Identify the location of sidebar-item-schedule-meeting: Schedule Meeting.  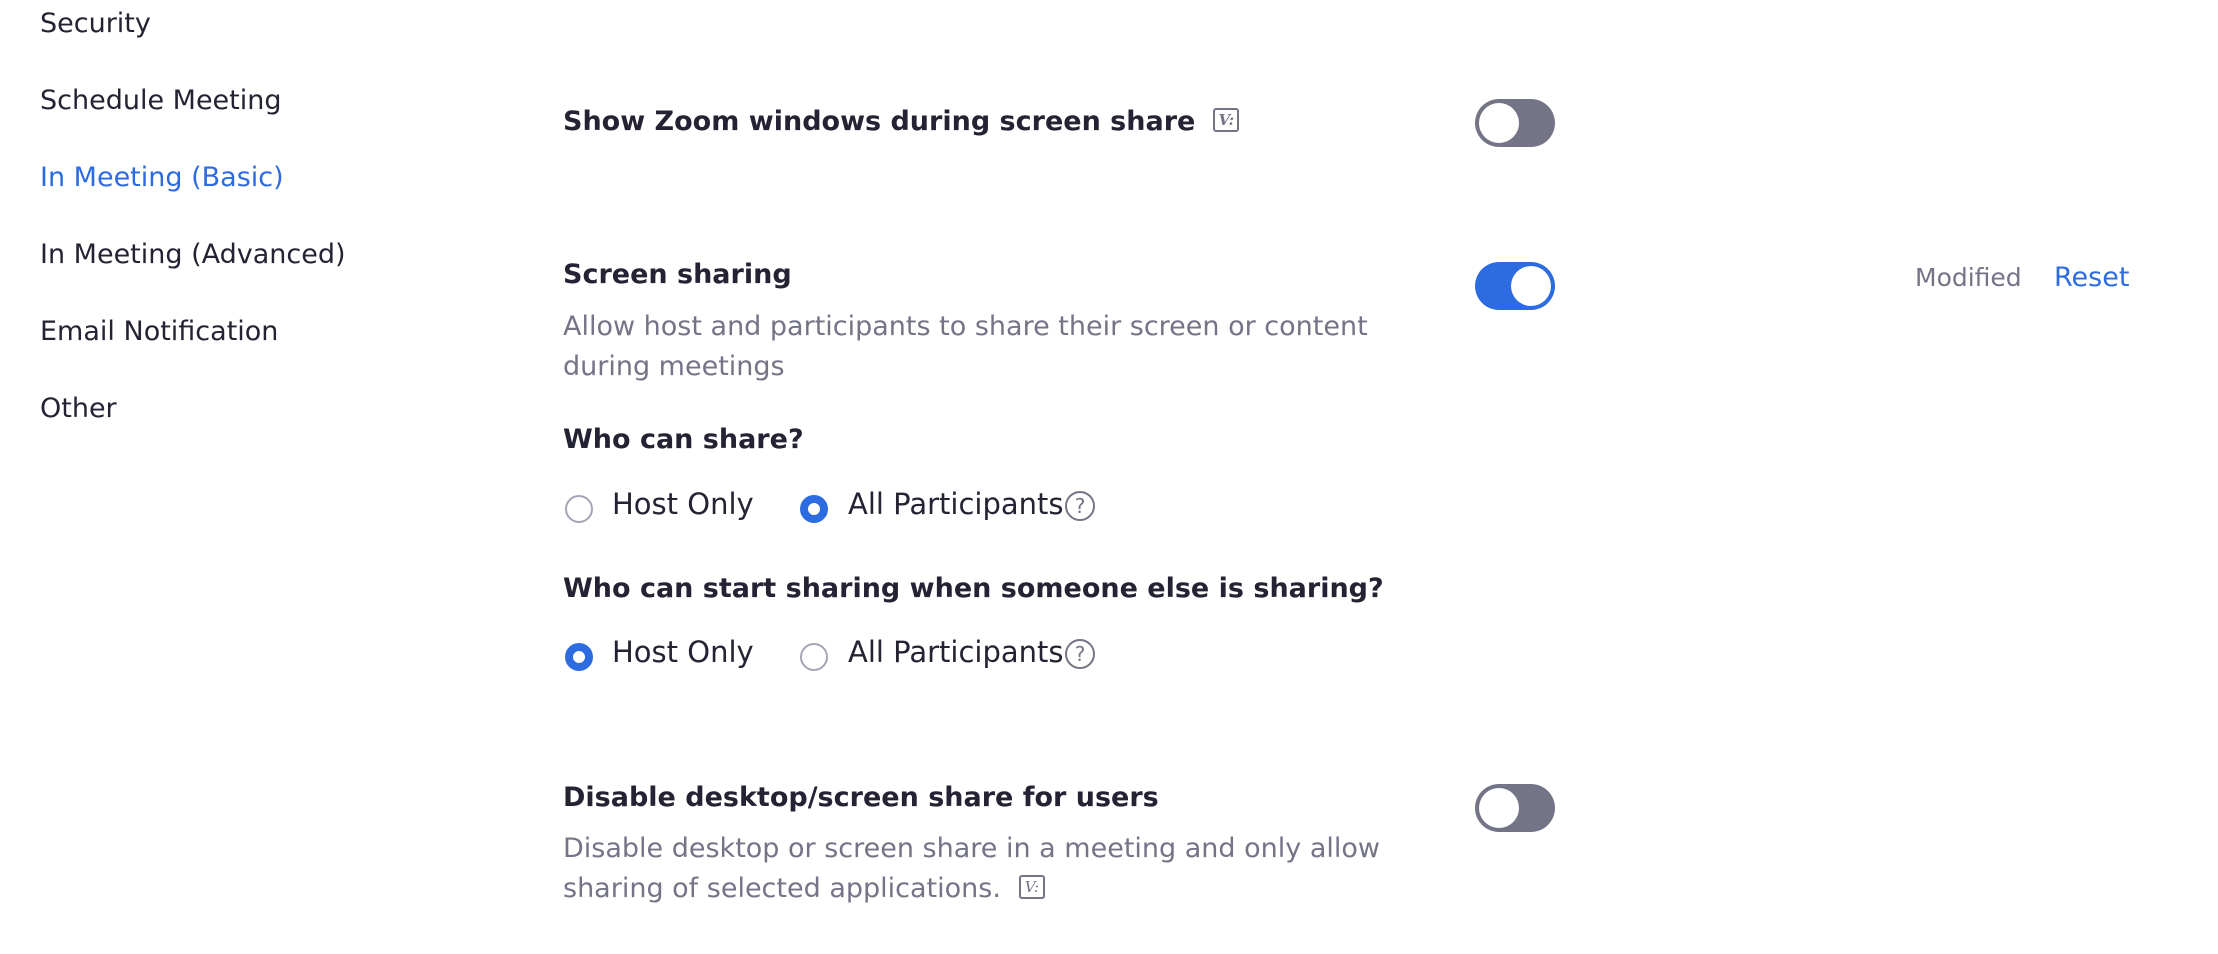
(161, 100).